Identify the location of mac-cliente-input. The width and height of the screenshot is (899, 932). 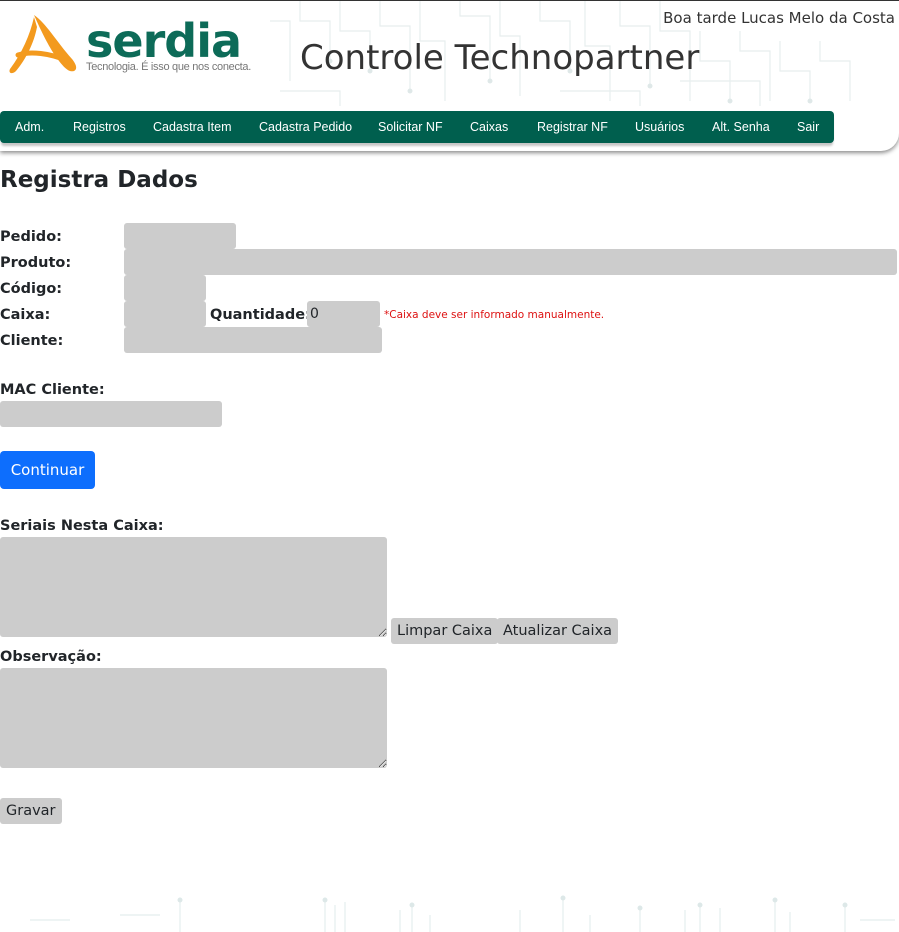
(111, 414).